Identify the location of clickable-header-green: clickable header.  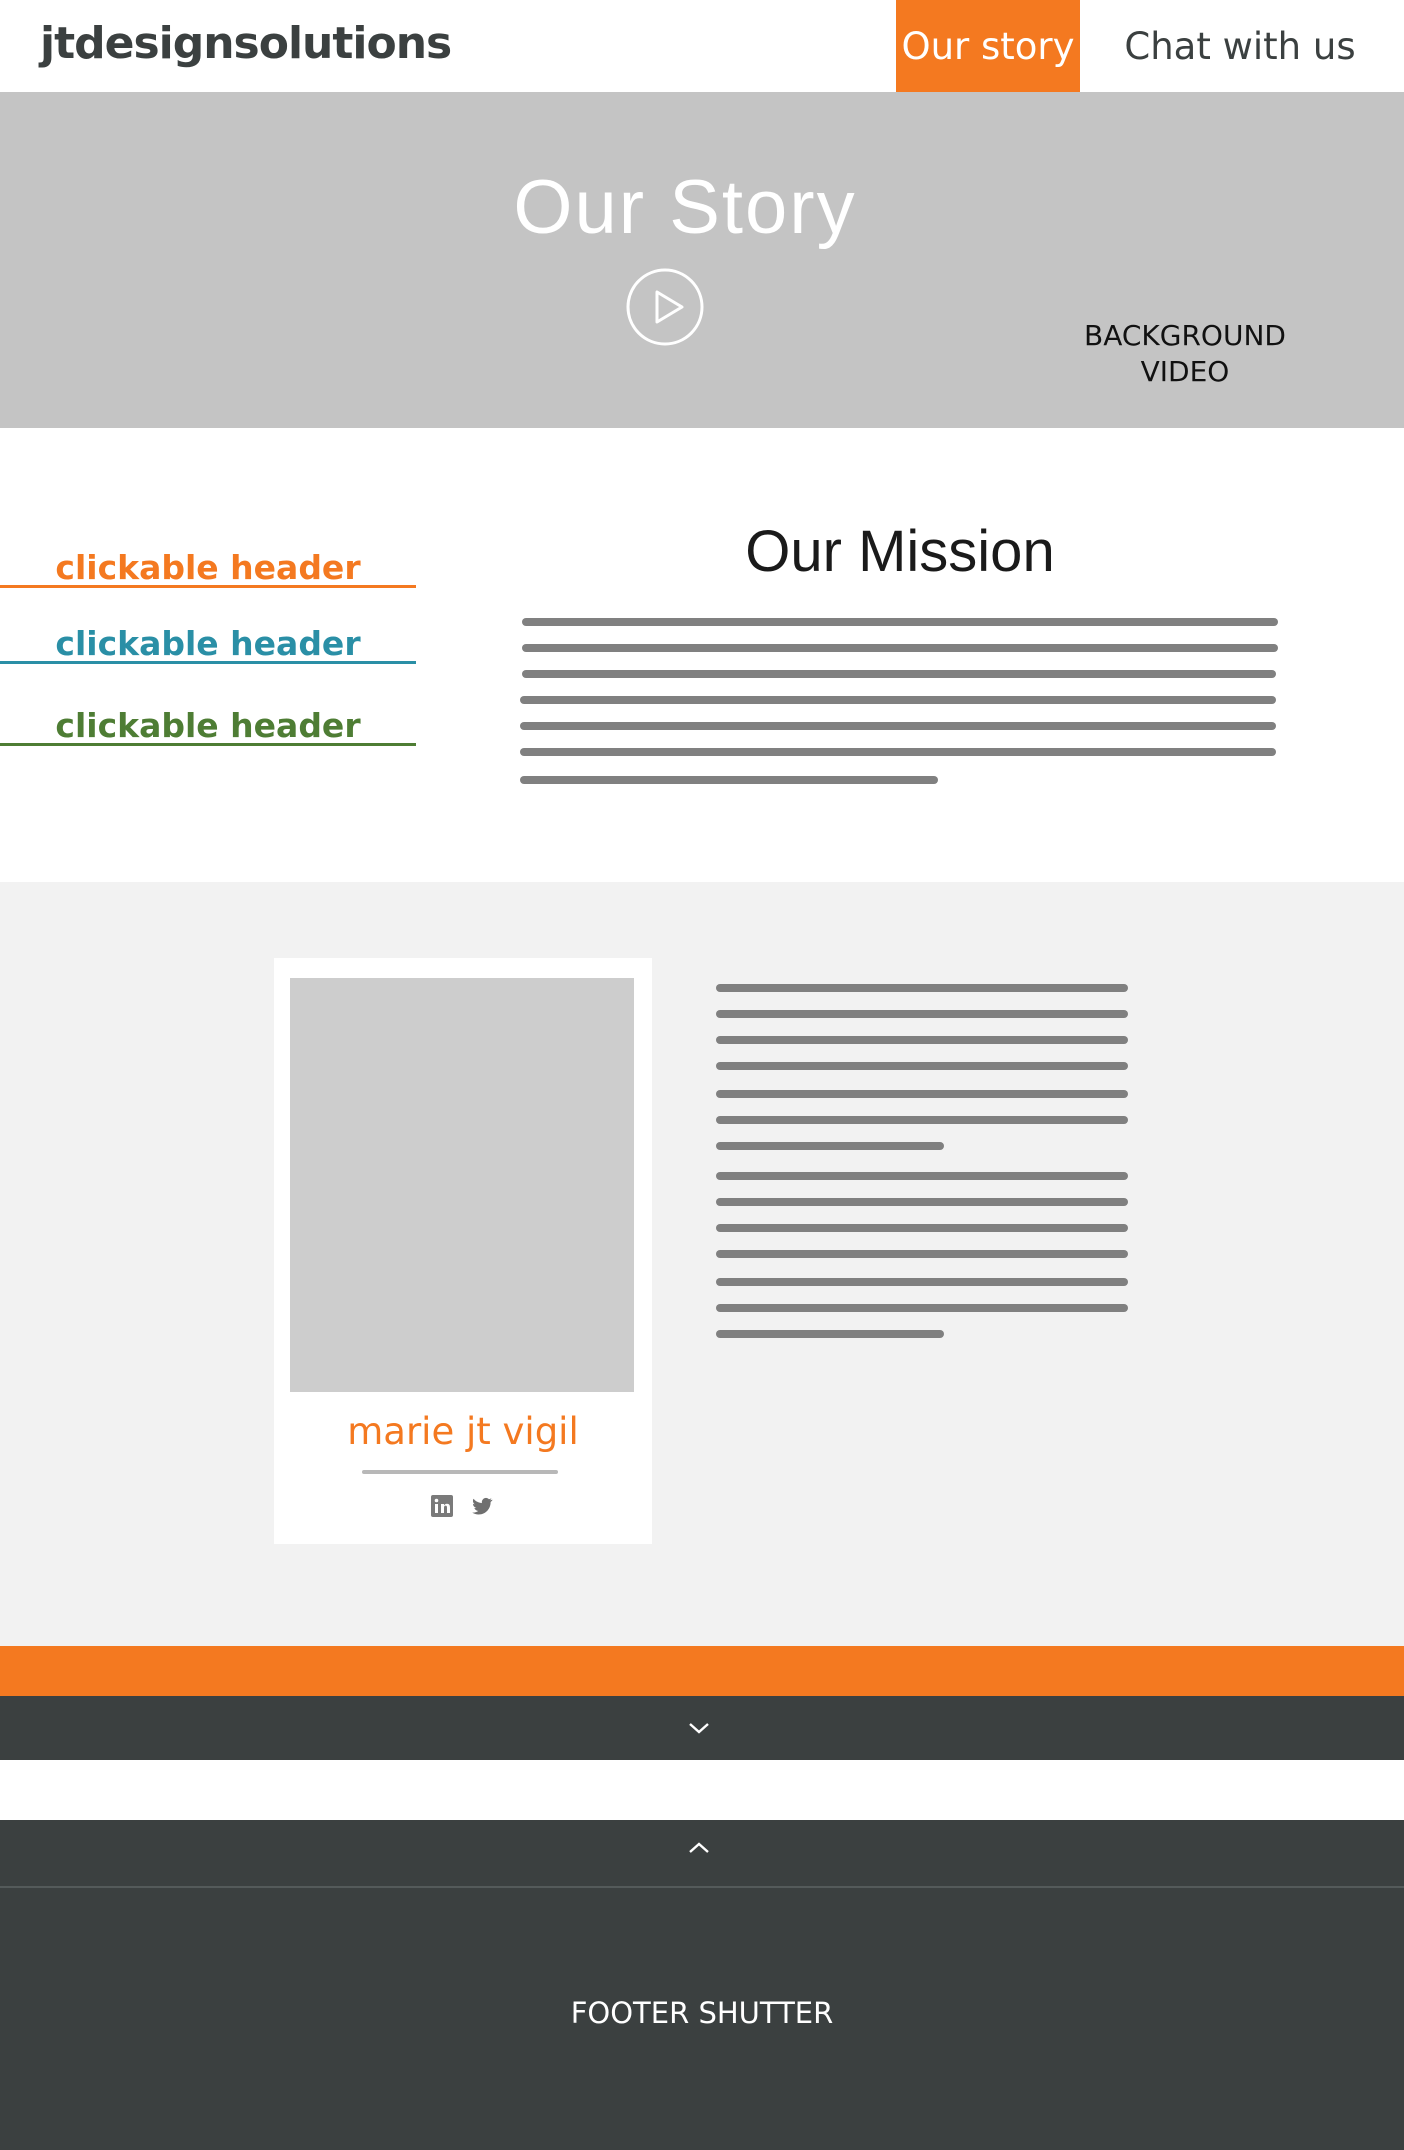
(208, 726).